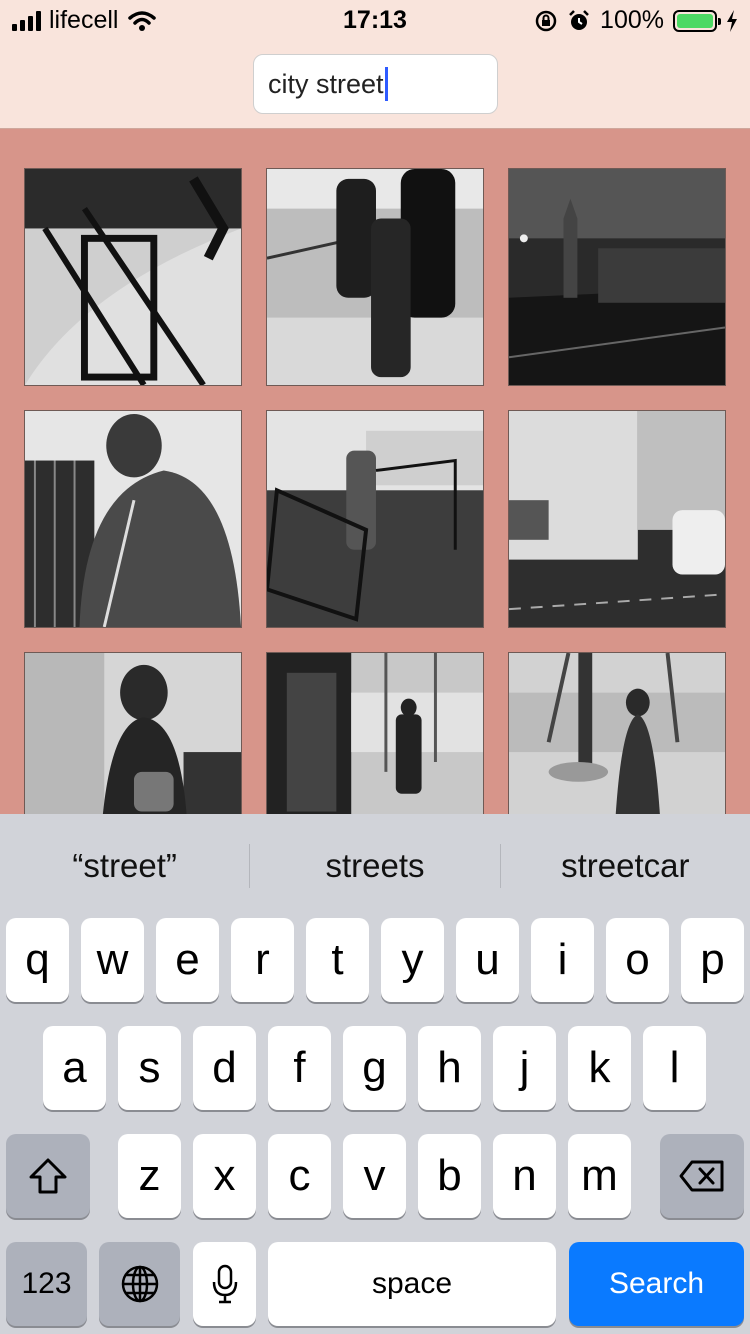 The height and width of the screenshot is (1334, 750). I want to click on search-input-value: city street, so click(326, 83).